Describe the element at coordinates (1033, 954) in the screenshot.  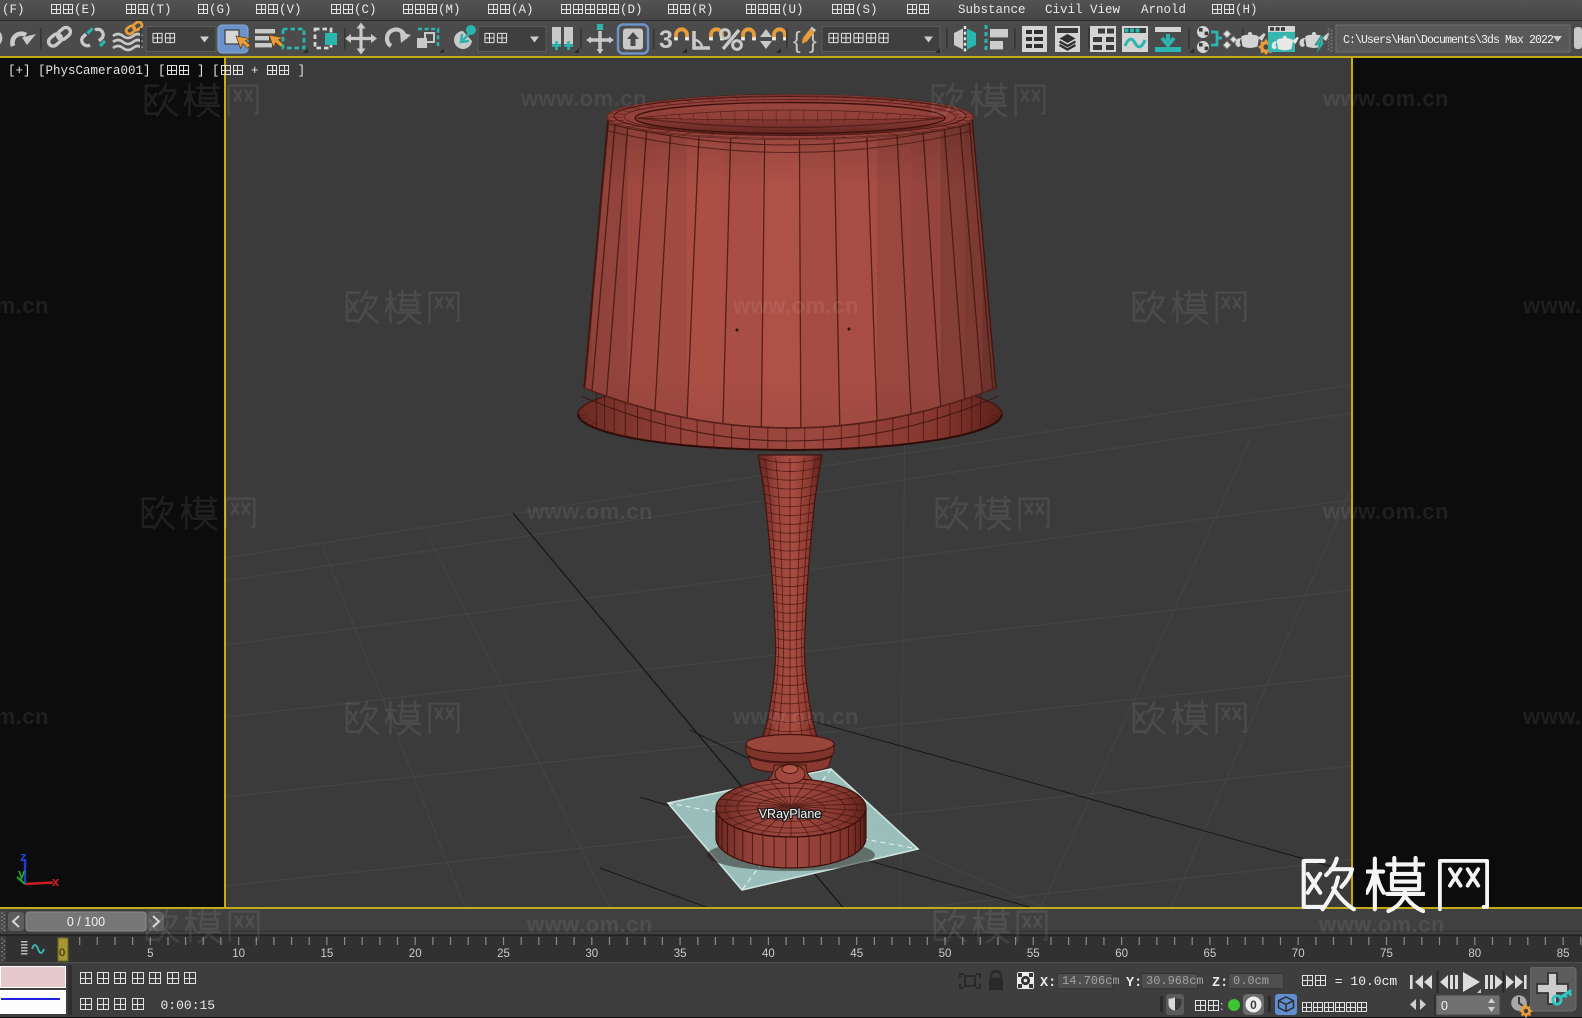
I see `svg-text: 55` at that location.